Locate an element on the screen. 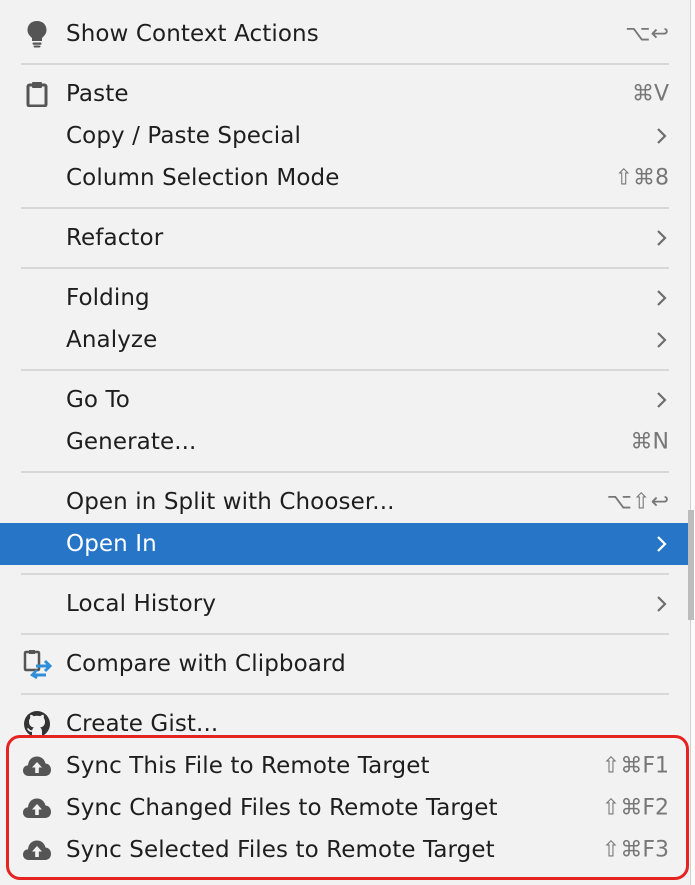 This screenshot has width=695, height=885. lightbulb-icon is located at coordinates (37, 34).